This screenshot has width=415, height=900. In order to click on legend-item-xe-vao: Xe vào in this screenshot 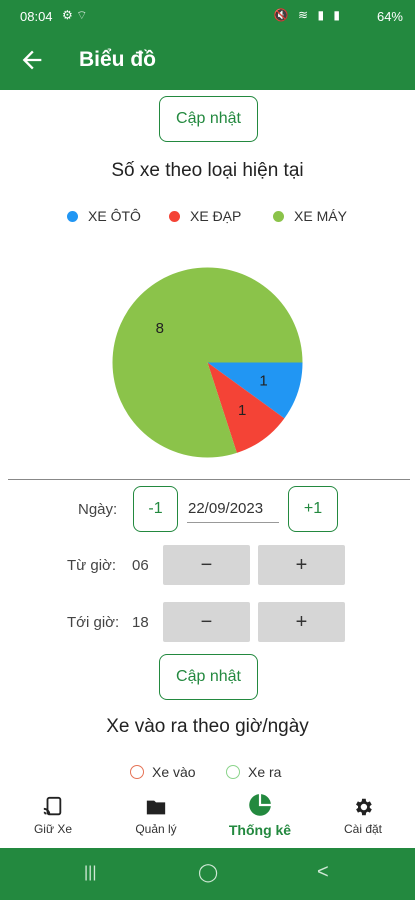, I will do `click(163, 772)`.